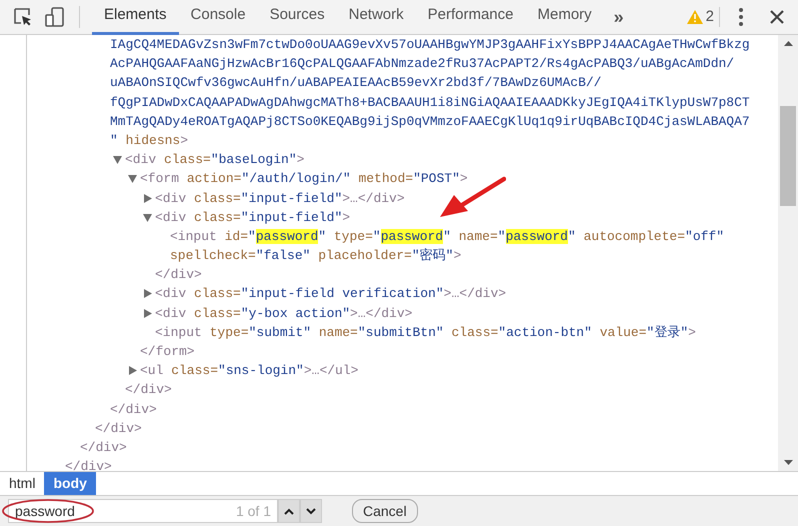 The height and width of the screenshot is (526, 798). What do you see at coordinates (430, 44) in the screenshot?
I see `code-line: IAgCQ4MEDAGvZsn3wFm7ctwDo0oUAAG9evXv57oUAAHBgwYMJP3gAAHFixYsBPPJ4AACAgAeTHwCwfBkzg` at bounding box center [430, 44].